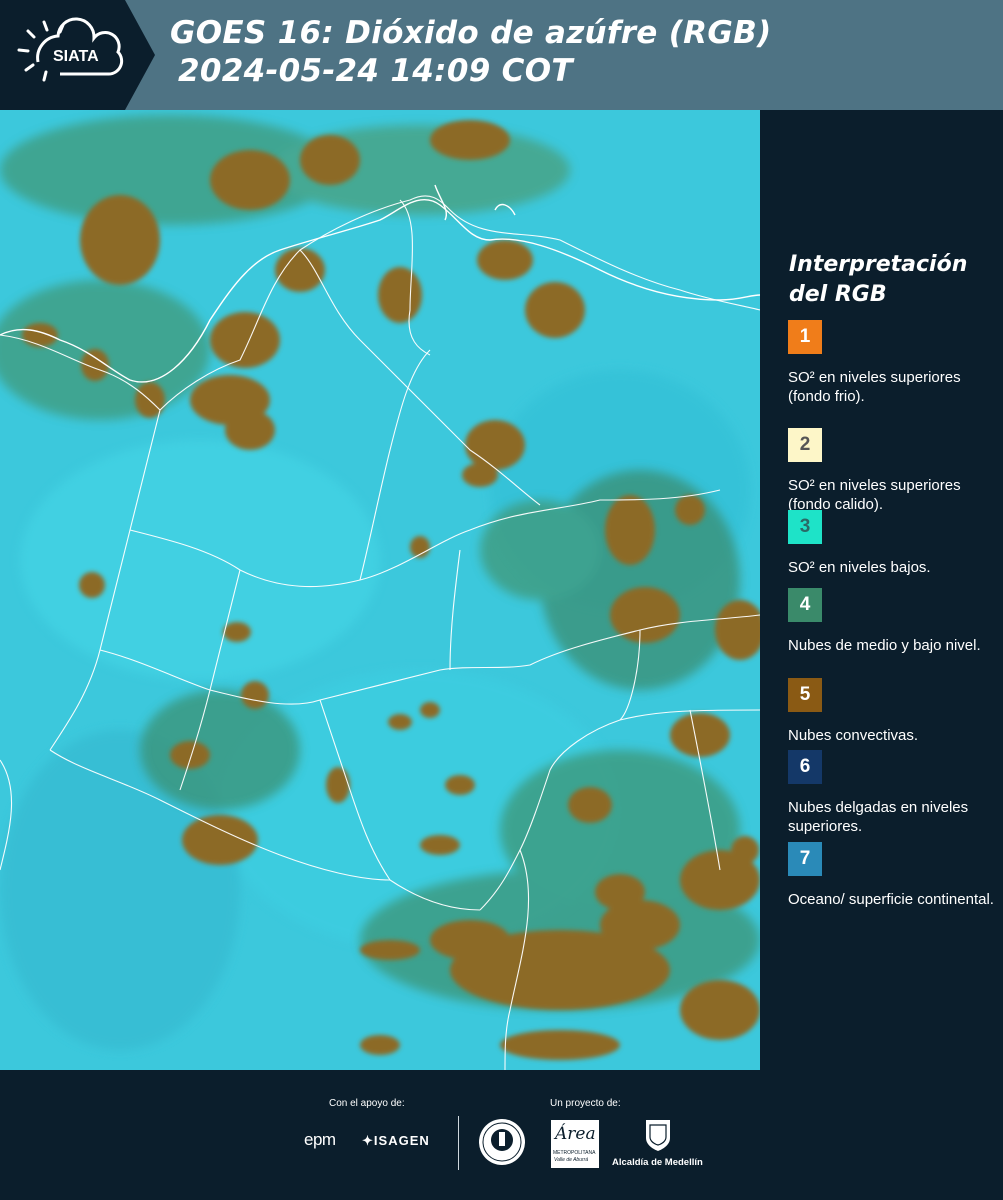 The width and height of the screenshot is (1003, 1200). I want to click on legend-item-label: Nubes de medio y bajo nivel., so click(884, 645).